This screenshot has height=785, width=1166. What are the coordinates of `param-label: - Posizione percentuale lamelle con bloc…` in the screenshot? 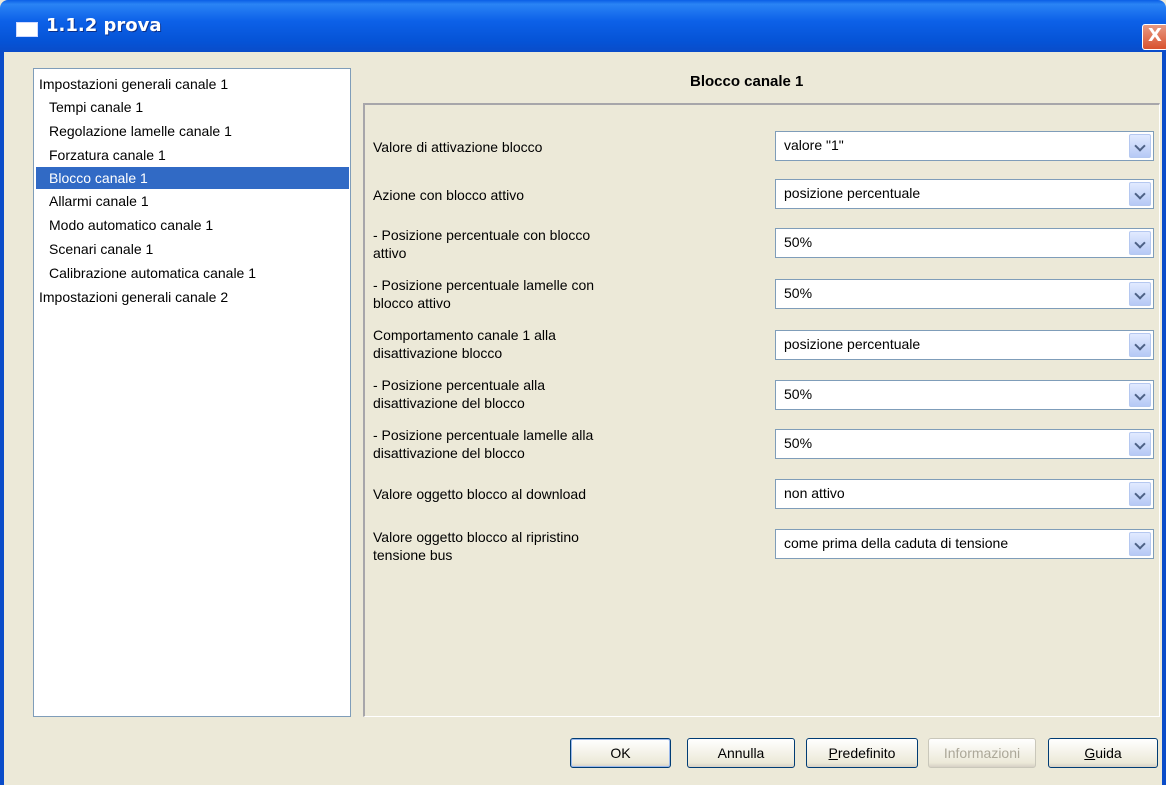 It's located at (484, 294).